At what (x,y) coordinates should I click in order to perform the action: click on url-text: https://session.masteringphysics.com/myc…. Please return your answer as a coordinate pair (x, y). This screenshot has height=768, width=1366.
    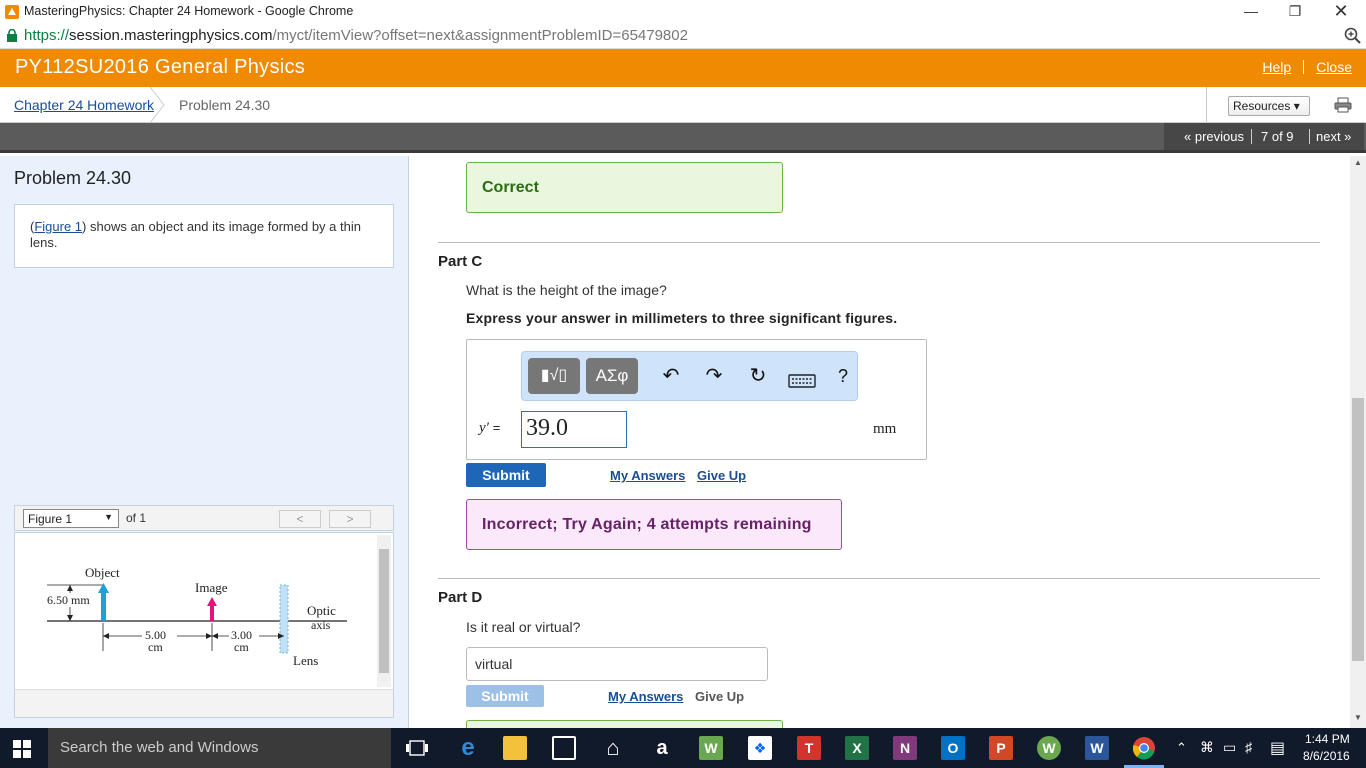
    Looking at the image, I should click on (356, 35).